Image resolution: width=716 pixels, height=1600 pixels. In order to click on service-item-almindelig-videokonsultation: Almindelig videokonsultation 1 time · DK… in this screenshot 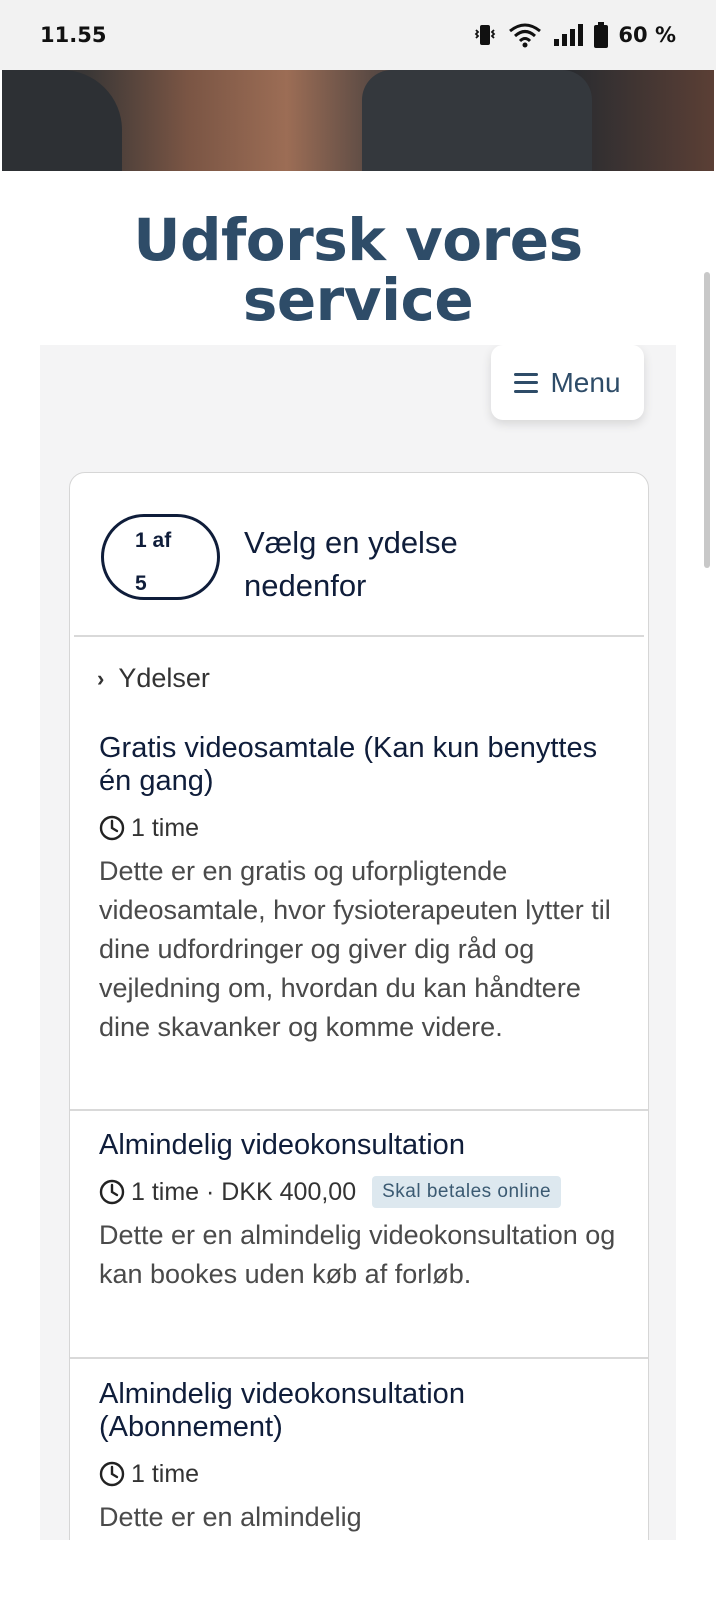, I will do `click(359, 1211)`.